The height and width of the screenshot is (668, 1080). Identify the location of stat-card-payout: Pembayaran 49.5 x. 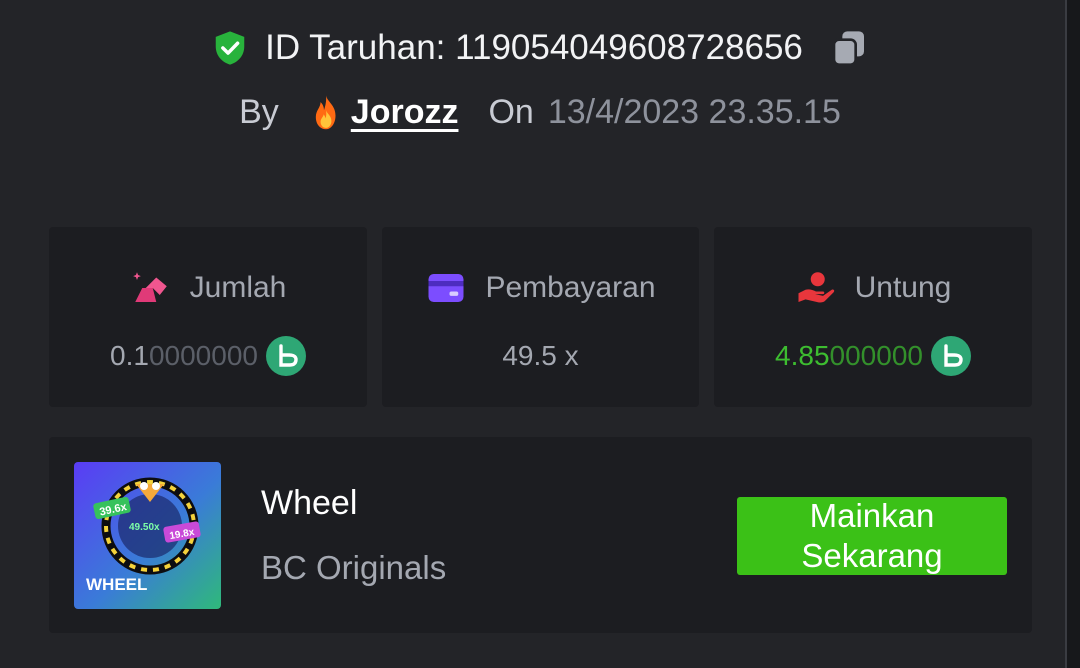
(540, 317).